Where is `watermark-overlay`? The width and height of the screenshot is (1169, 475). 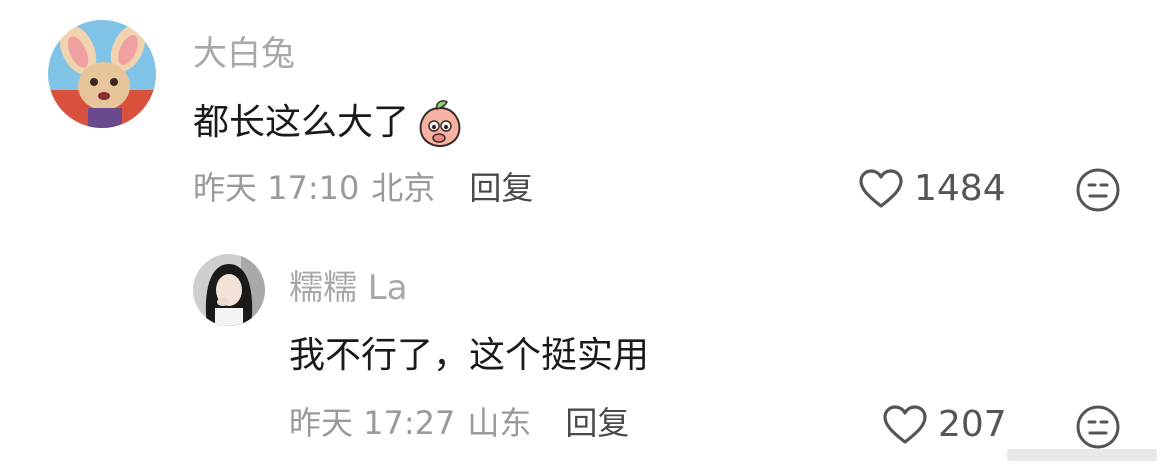
watermark-overlay is located at coordinates (1082, 455).